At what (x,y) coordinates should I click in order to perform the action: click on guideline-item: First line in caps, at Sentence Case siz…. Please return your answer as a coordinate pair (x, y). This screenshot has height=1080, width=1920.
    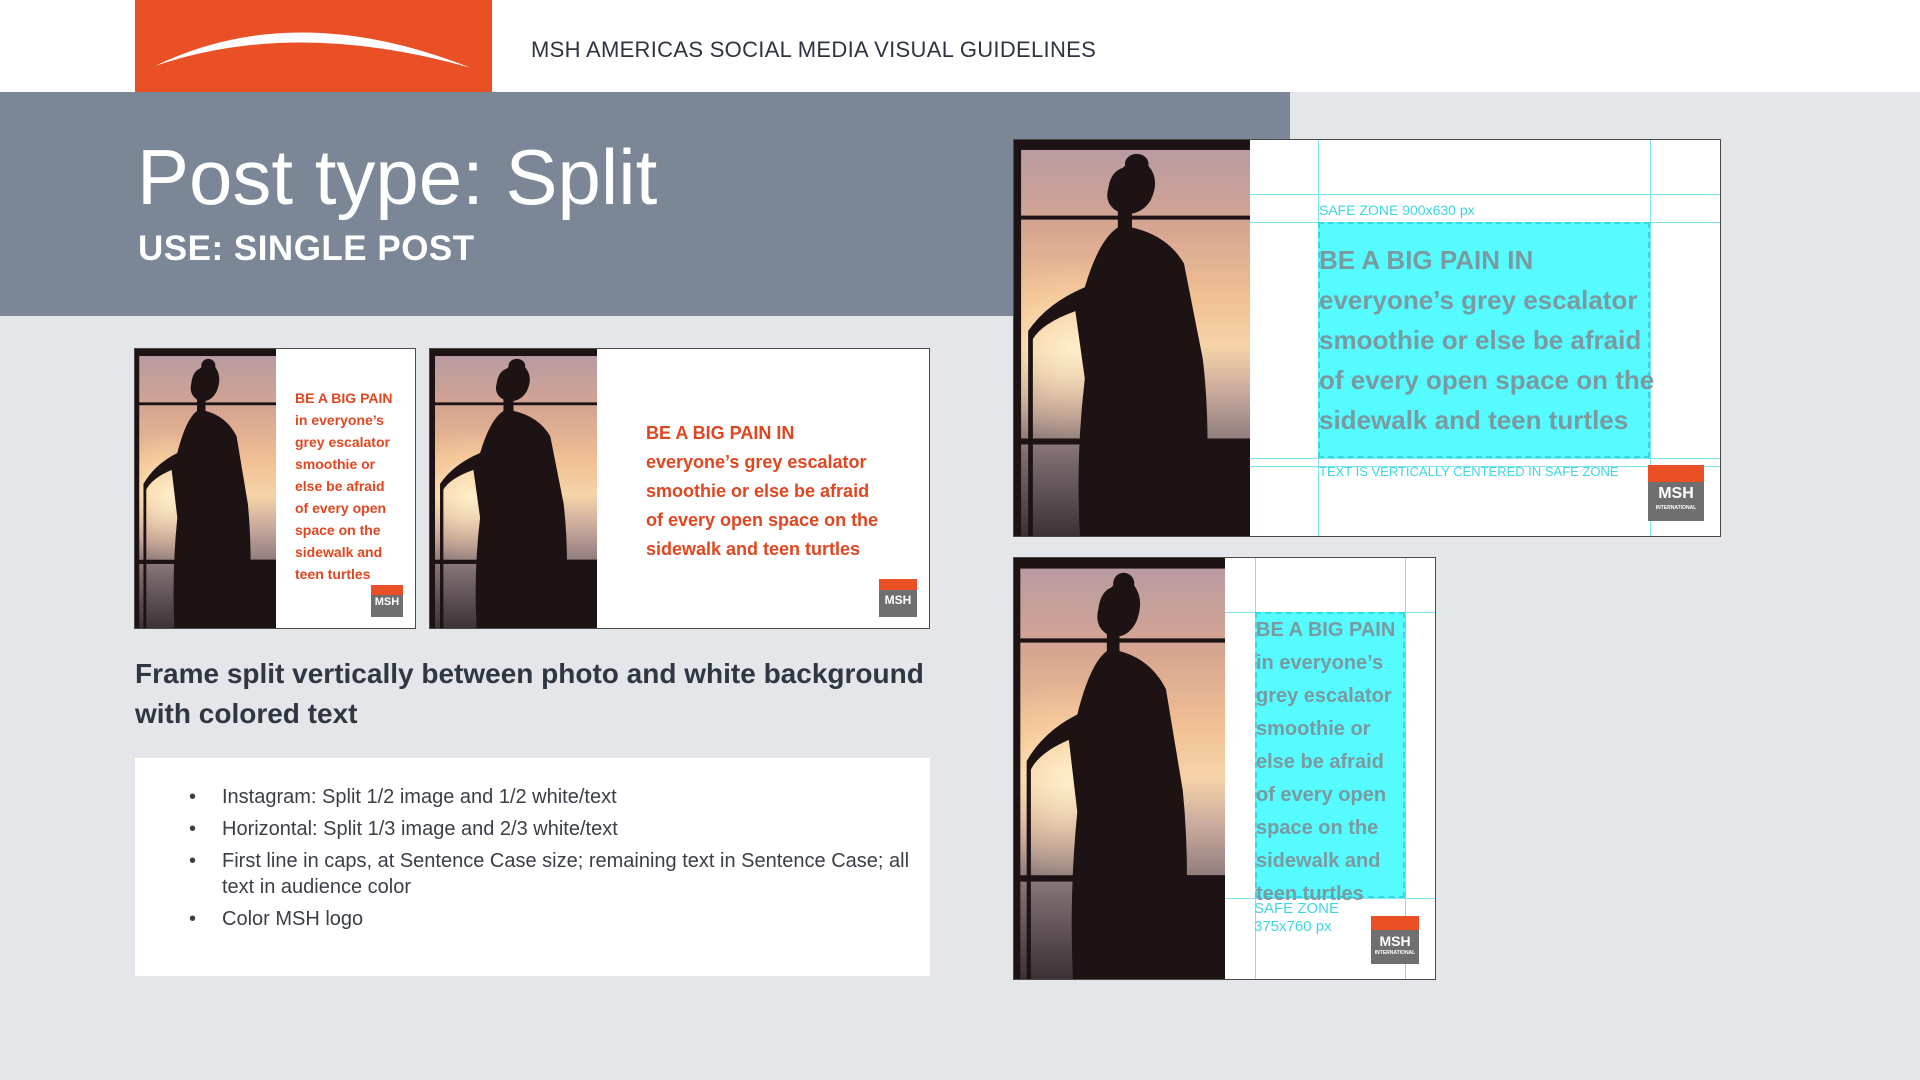
    Looking at the image, I should click on (555, 874).